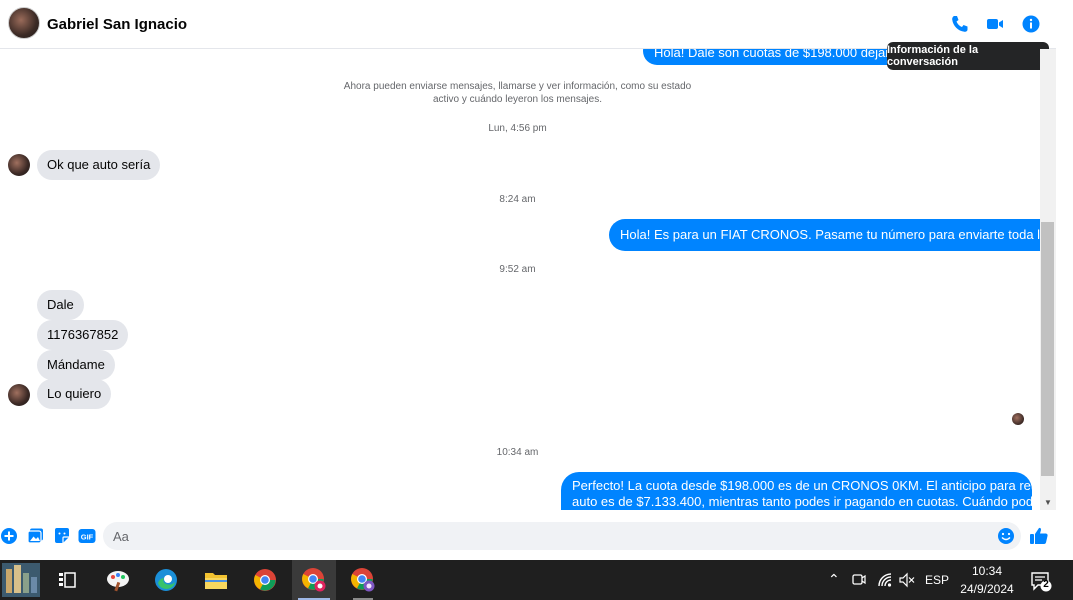  What do you see at coordinates (363, 580) in the screenshot?
I see `chrome-profile-app-icon` at bounding box center [363, 580].